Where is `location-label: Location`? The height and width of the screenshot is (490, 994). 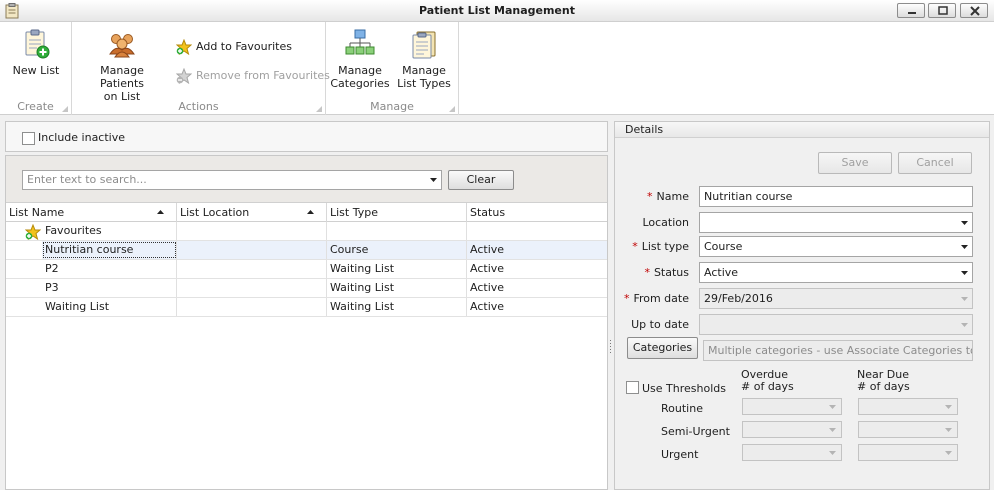
location-label: Location is located at coordinates (665, 222).